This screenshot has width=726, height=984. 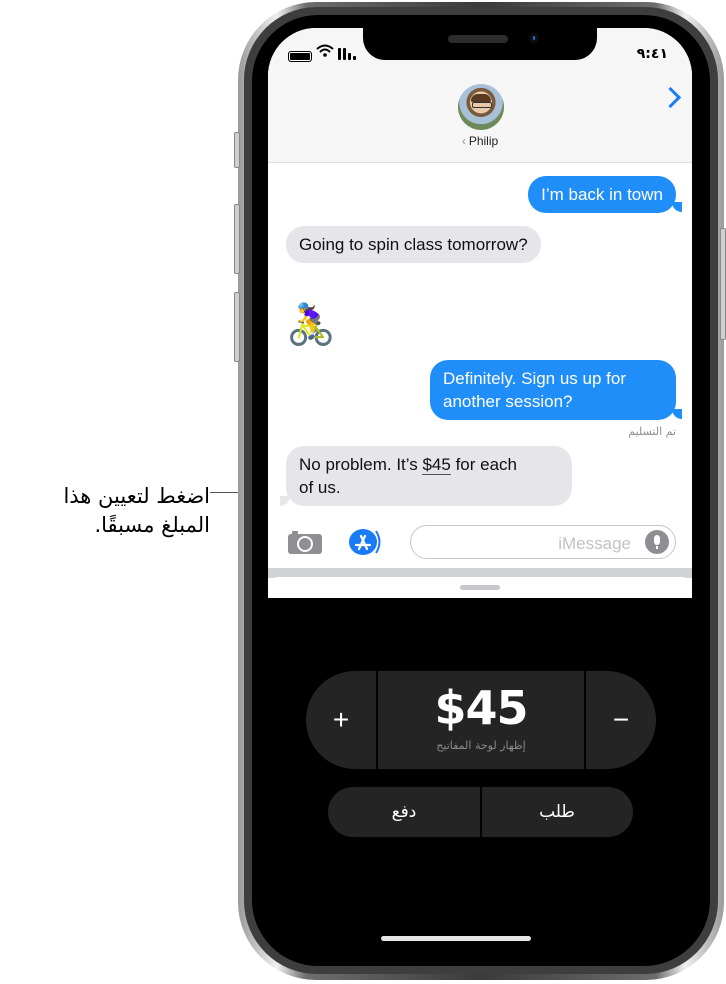 I want to click on app-drawer-handle-area, so click(x=480, y=587).